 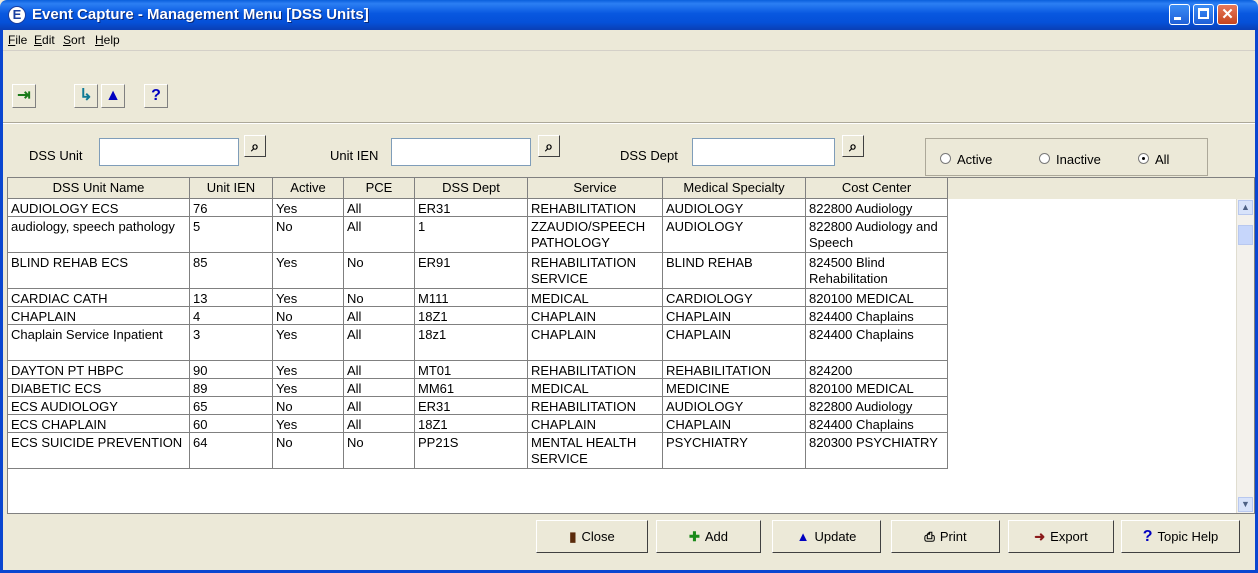 What do you see at coordinates (861, 208) in the screenshot?
I see `cell-text: 822800 Audiology` at bounding box center [861, 208].